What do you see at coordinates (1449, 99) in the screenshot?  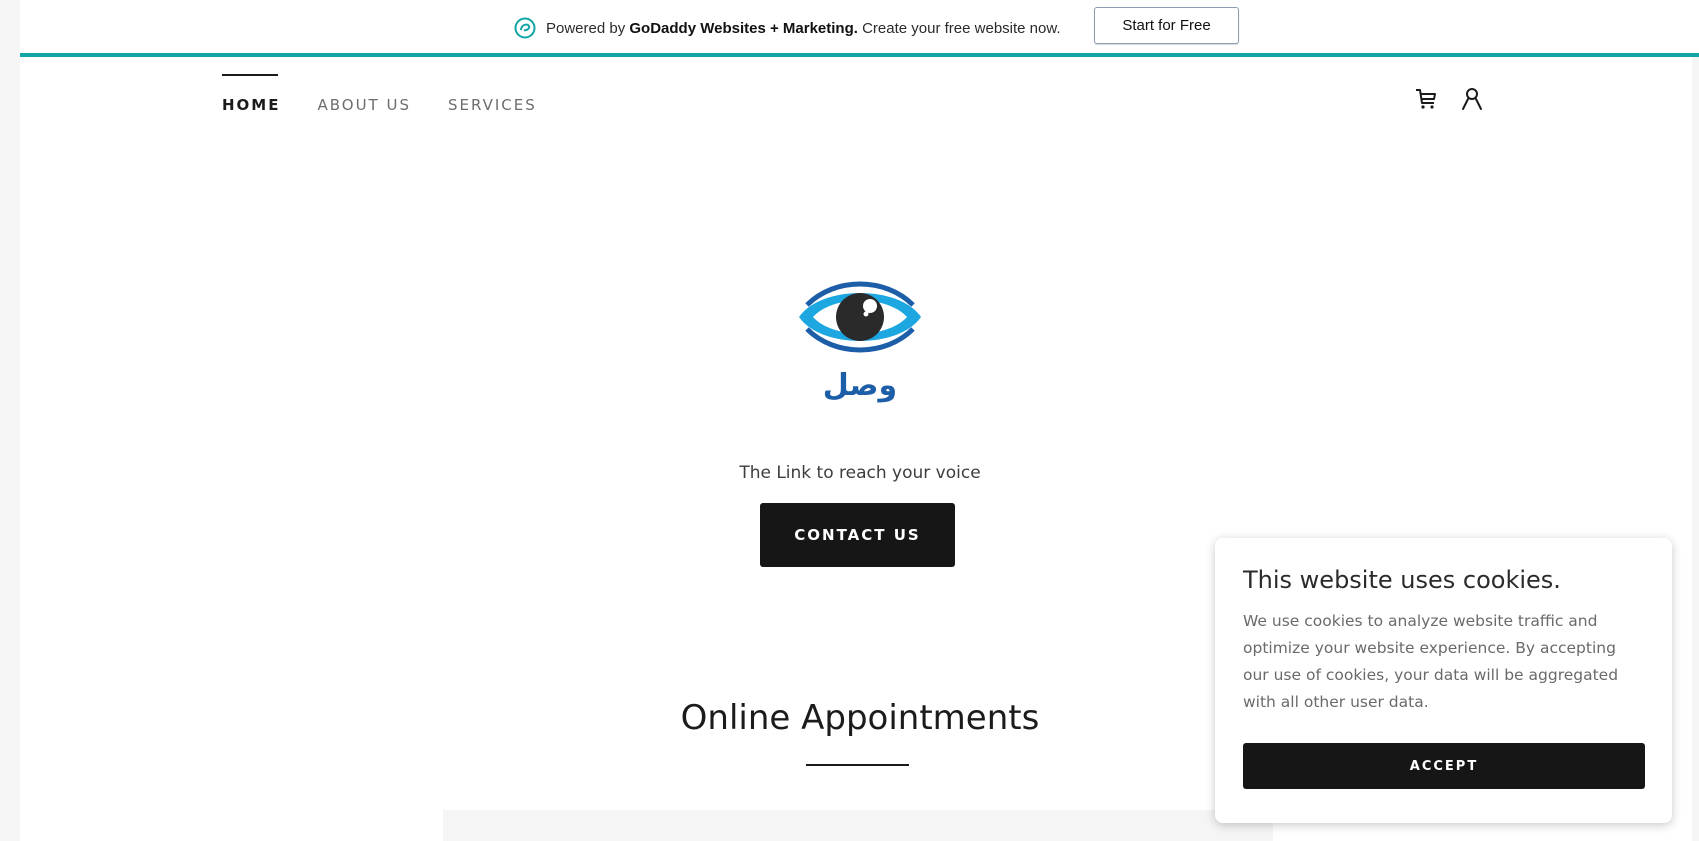 I see `nav-utility-icons` at bounding box center [1449, 99].